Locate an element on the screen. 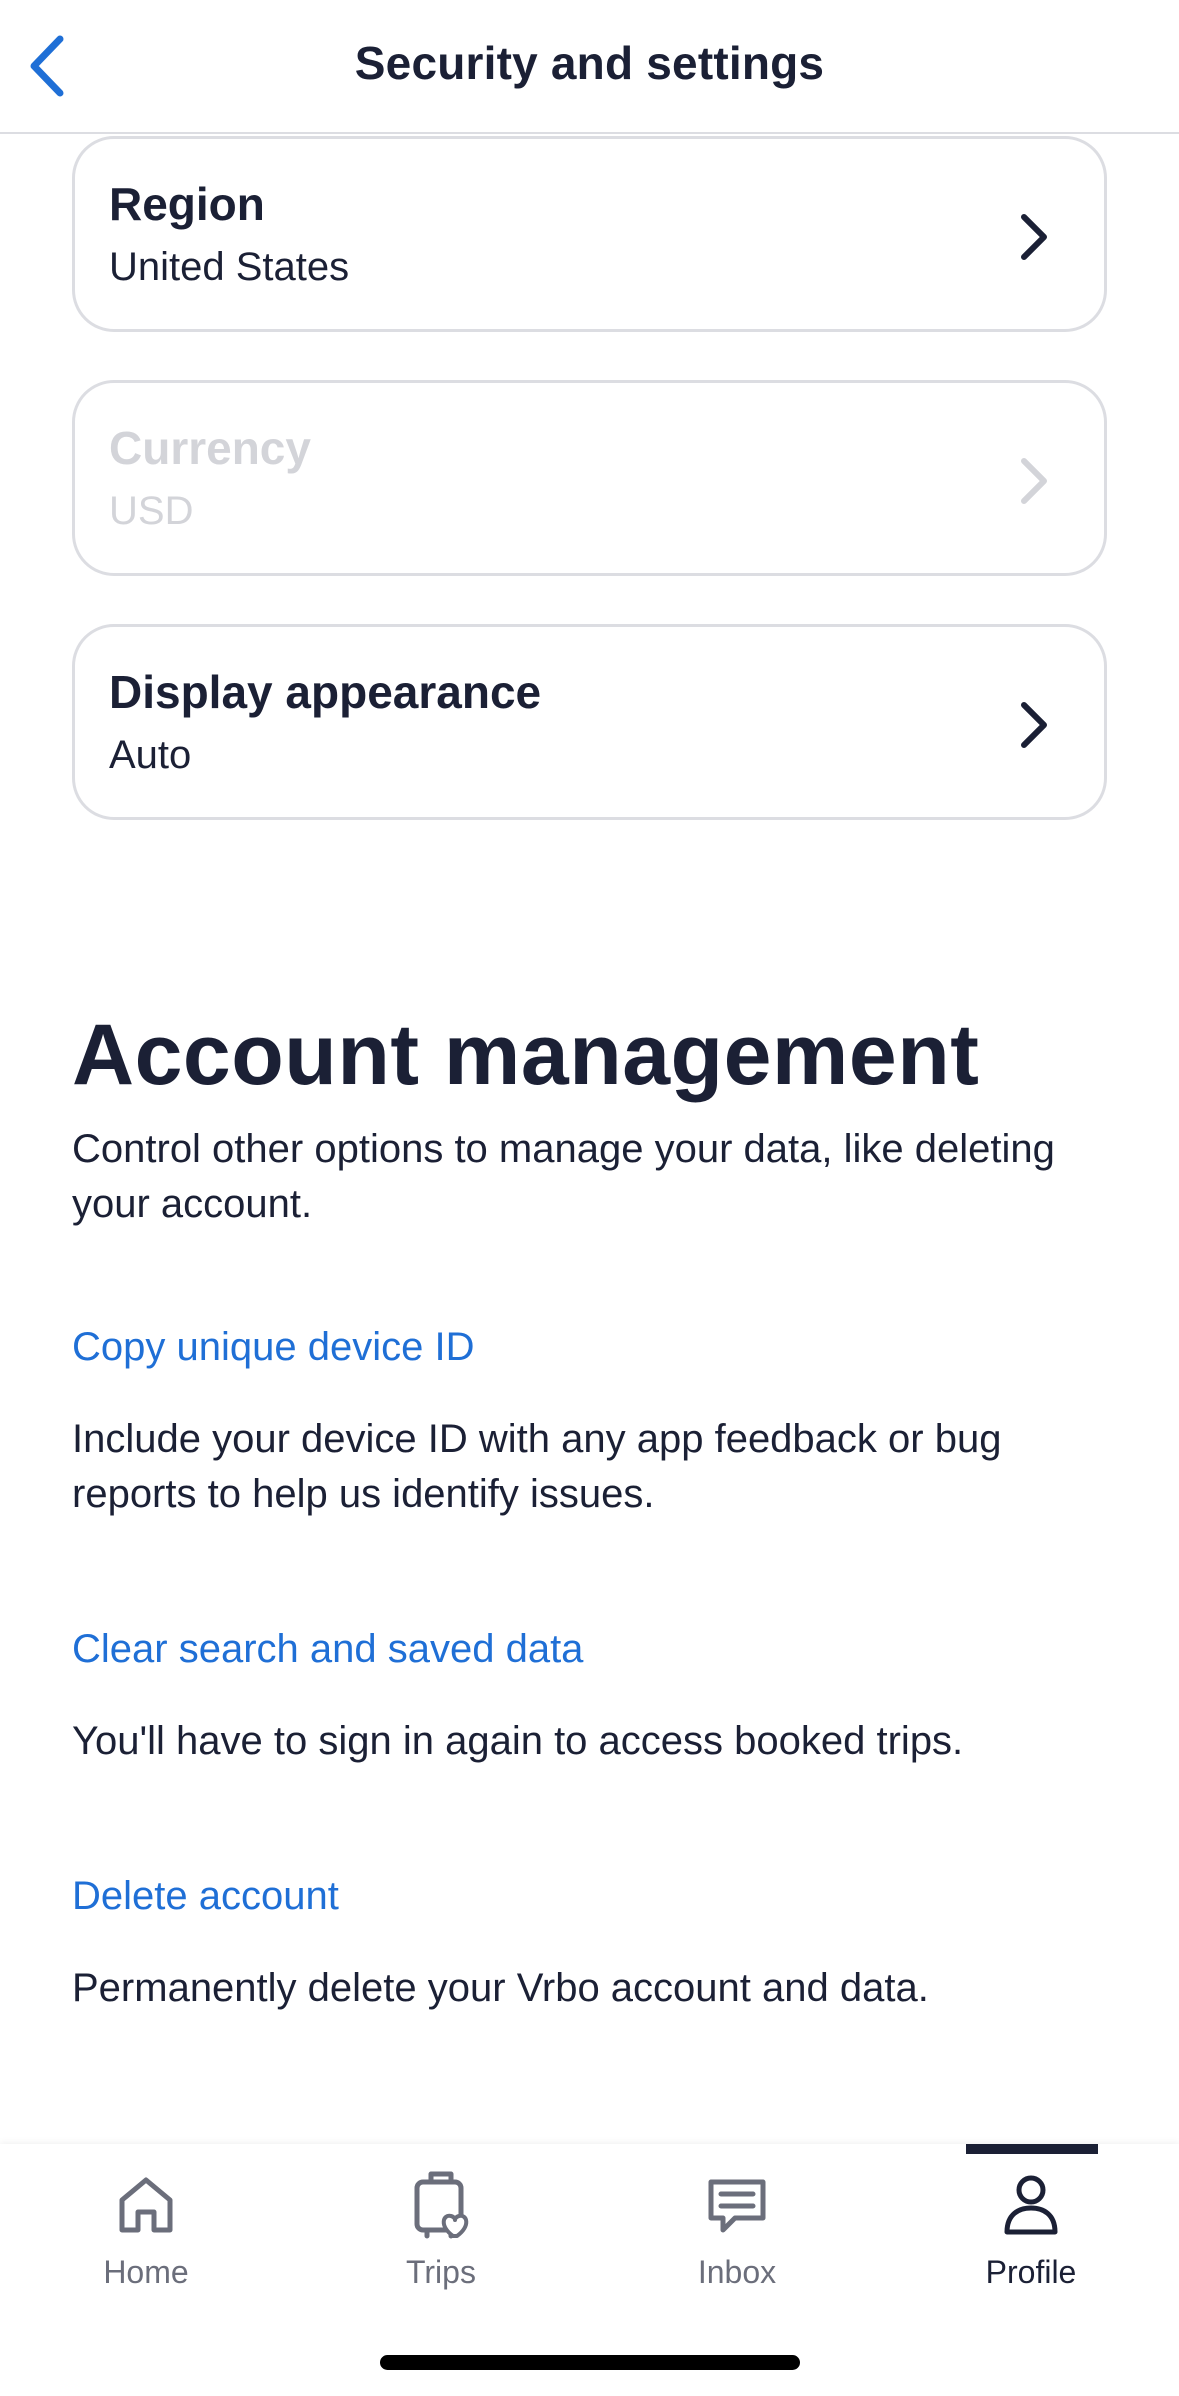 This screenshot has width=1179, height=2396. top-navigation-bar: Security and settings is located at coordinates (589, 67).